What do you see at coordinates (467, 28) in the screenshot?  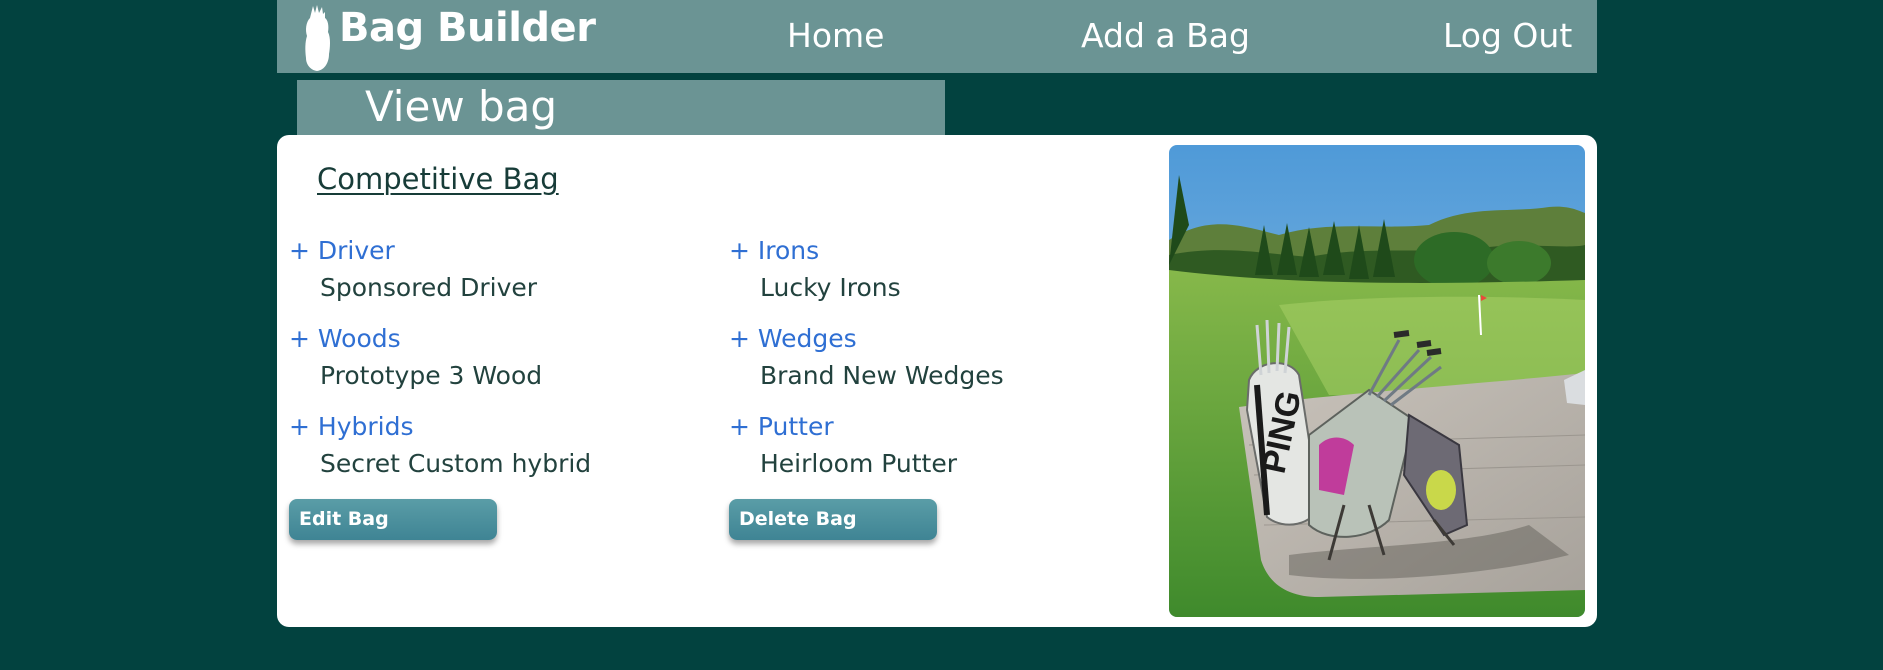 I see `brand-title: Bag Builder` at bounding box center [467, 28].